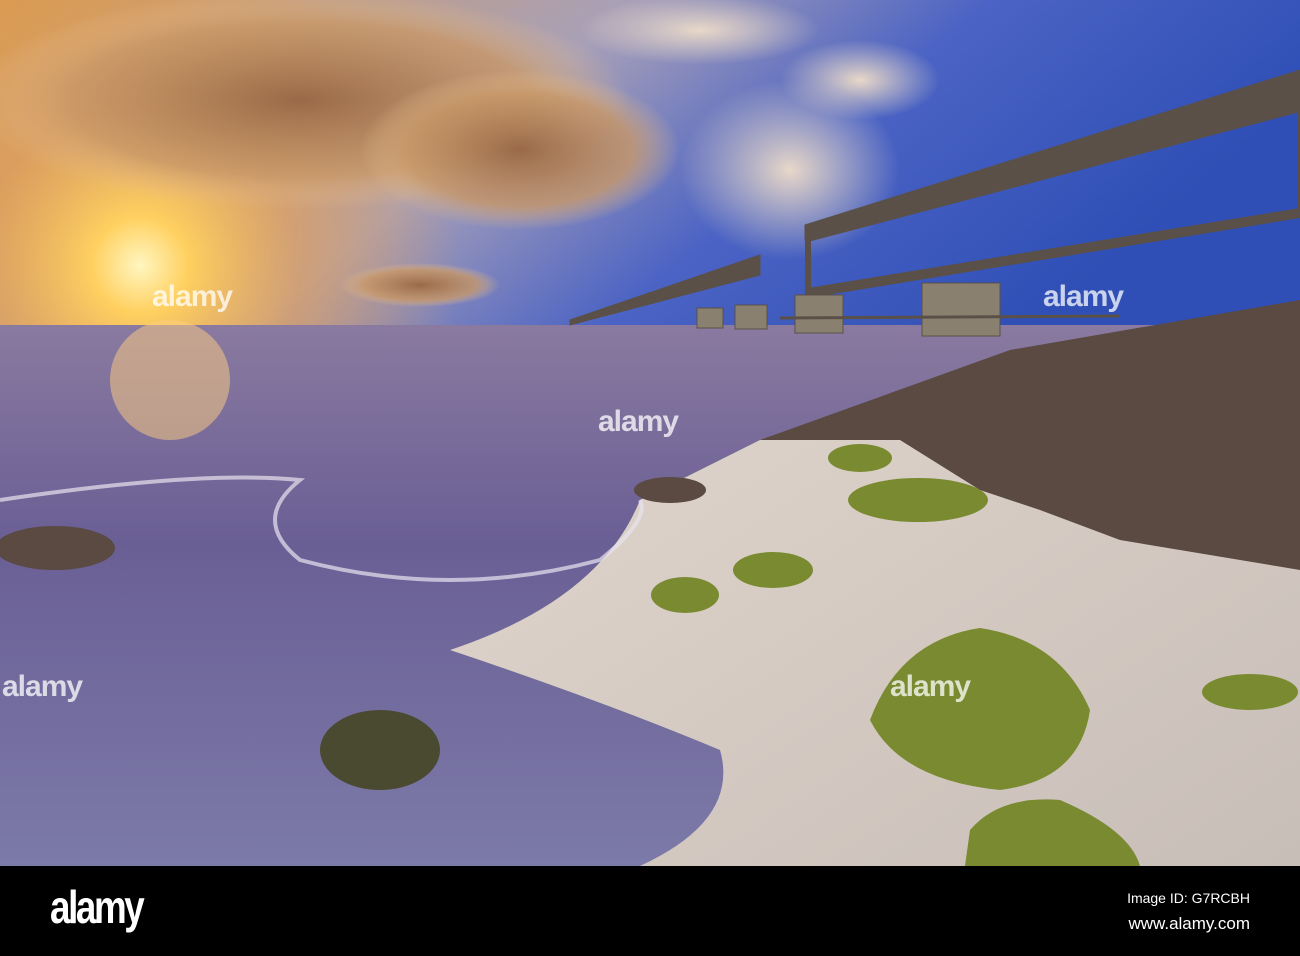  What do you see at coordinates (1188, 898) in the screenshot?
I see `image-id: Image ID: G7RCBH` at bounding box center [1188, 898].